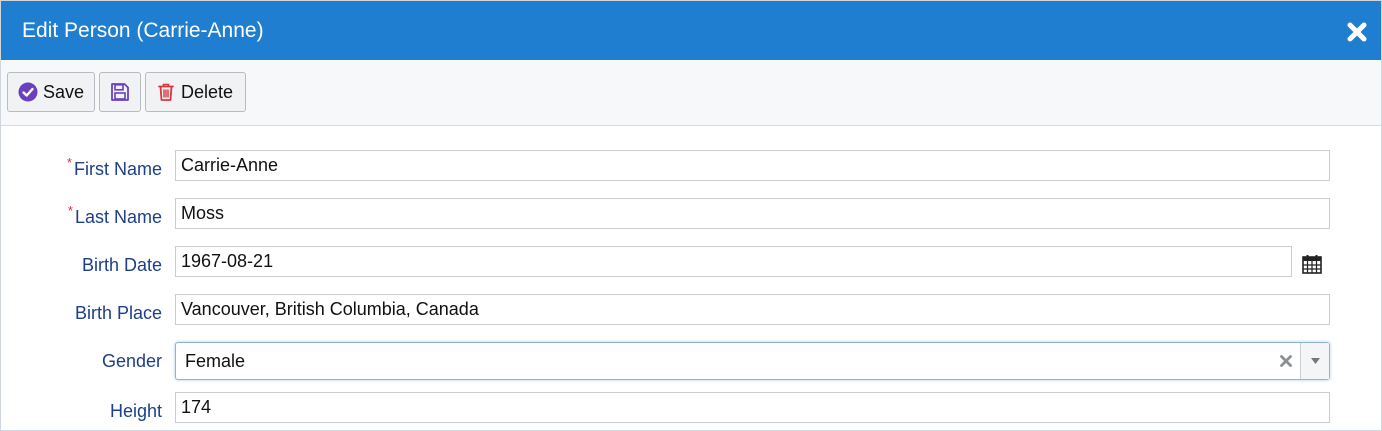 The height and width of the screenshot is (431, 1382). Describe the element at coordinates (135, 411) in the screenshot. I see `height-label: Height` at that location.